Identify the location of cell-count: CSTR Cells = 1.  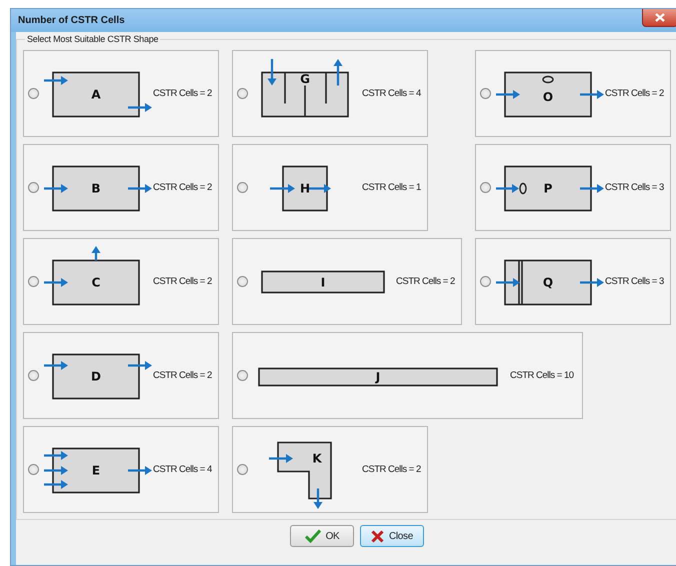
(391, 187).